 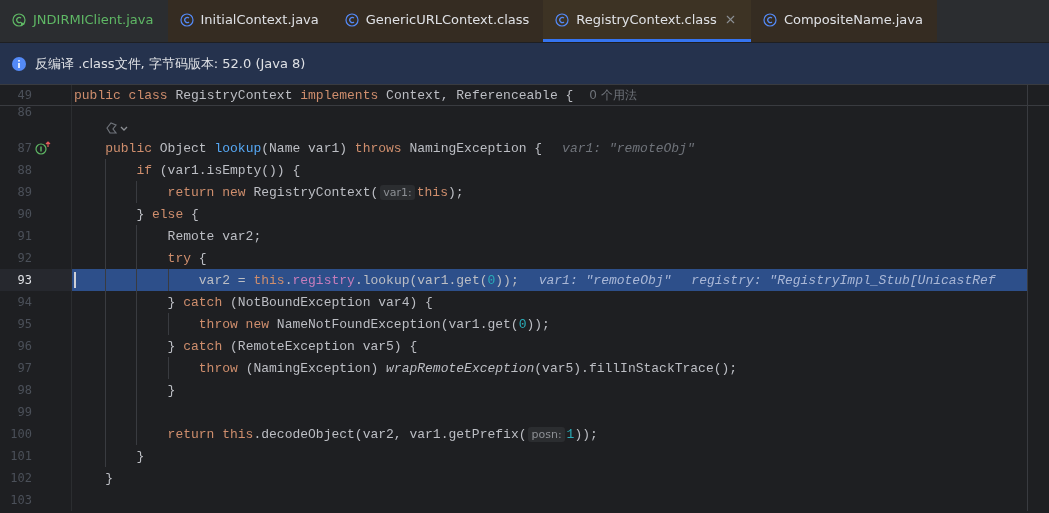 What do you see at coordinates (167, 214) in the screenshot?
I see `code-text: } else {` at bounding box center [167, 214].